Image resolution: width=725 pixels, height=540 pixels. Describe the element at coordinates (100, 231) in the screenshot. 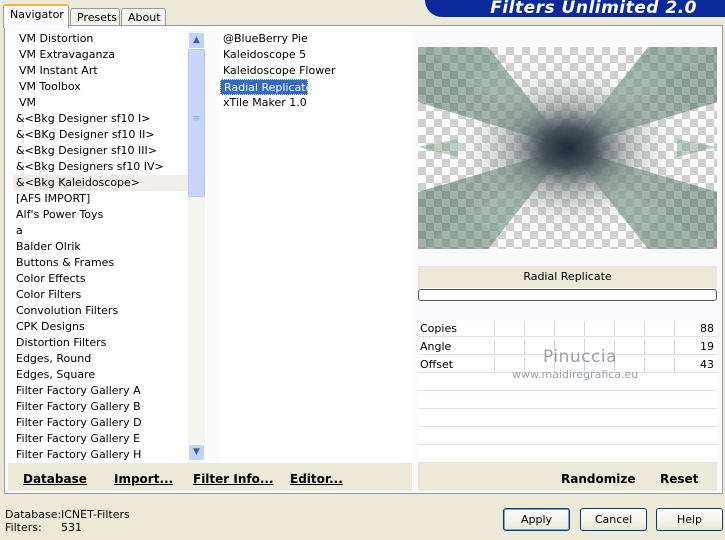

I see `category-item: a` at that location.